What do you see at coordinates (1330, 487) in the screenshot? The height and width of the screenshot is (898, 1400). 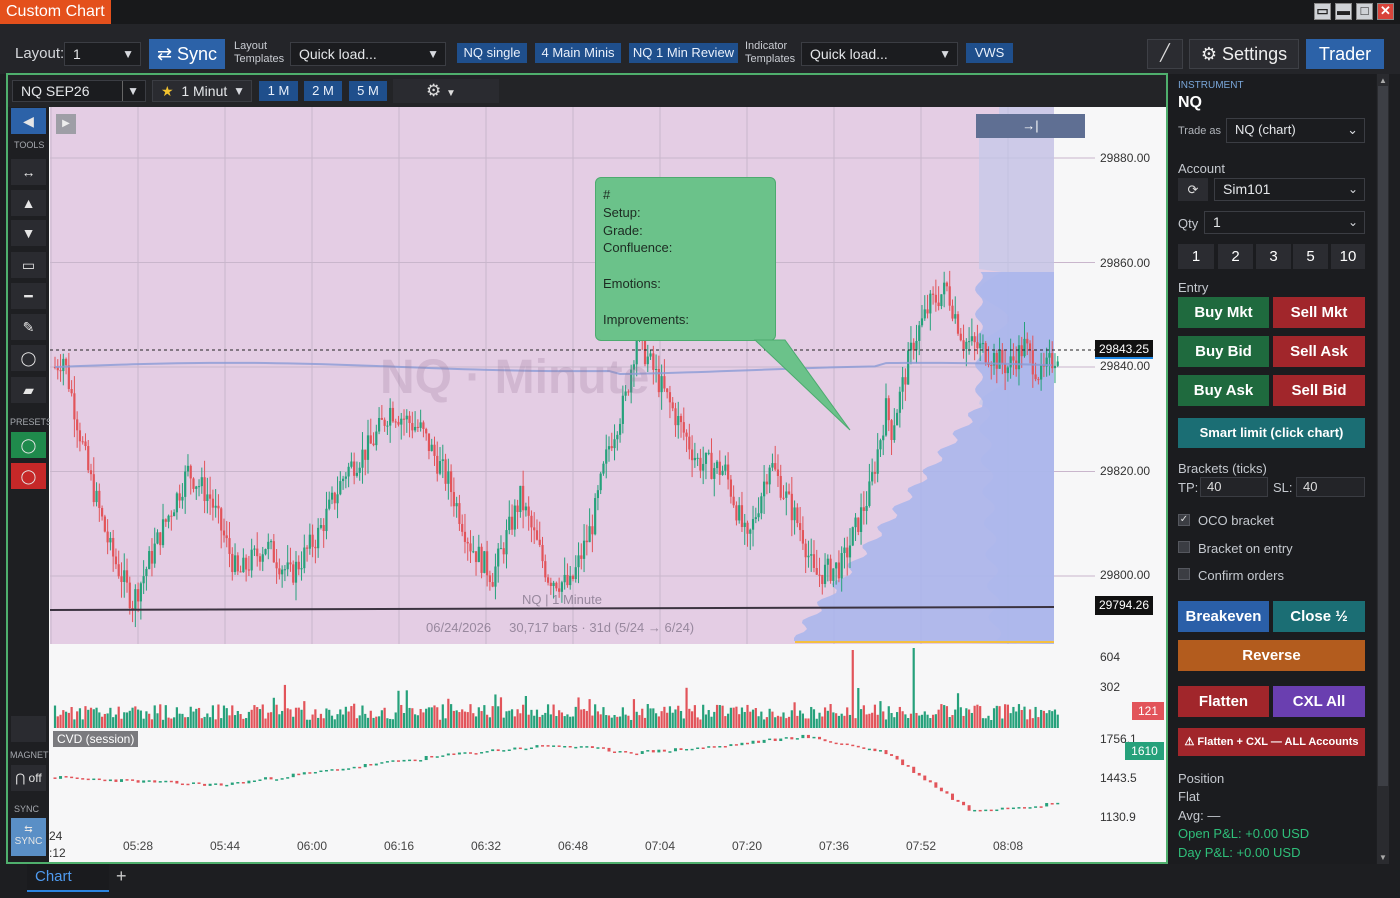 I see `sl-input: 40` at bounding box center [1330, 487].